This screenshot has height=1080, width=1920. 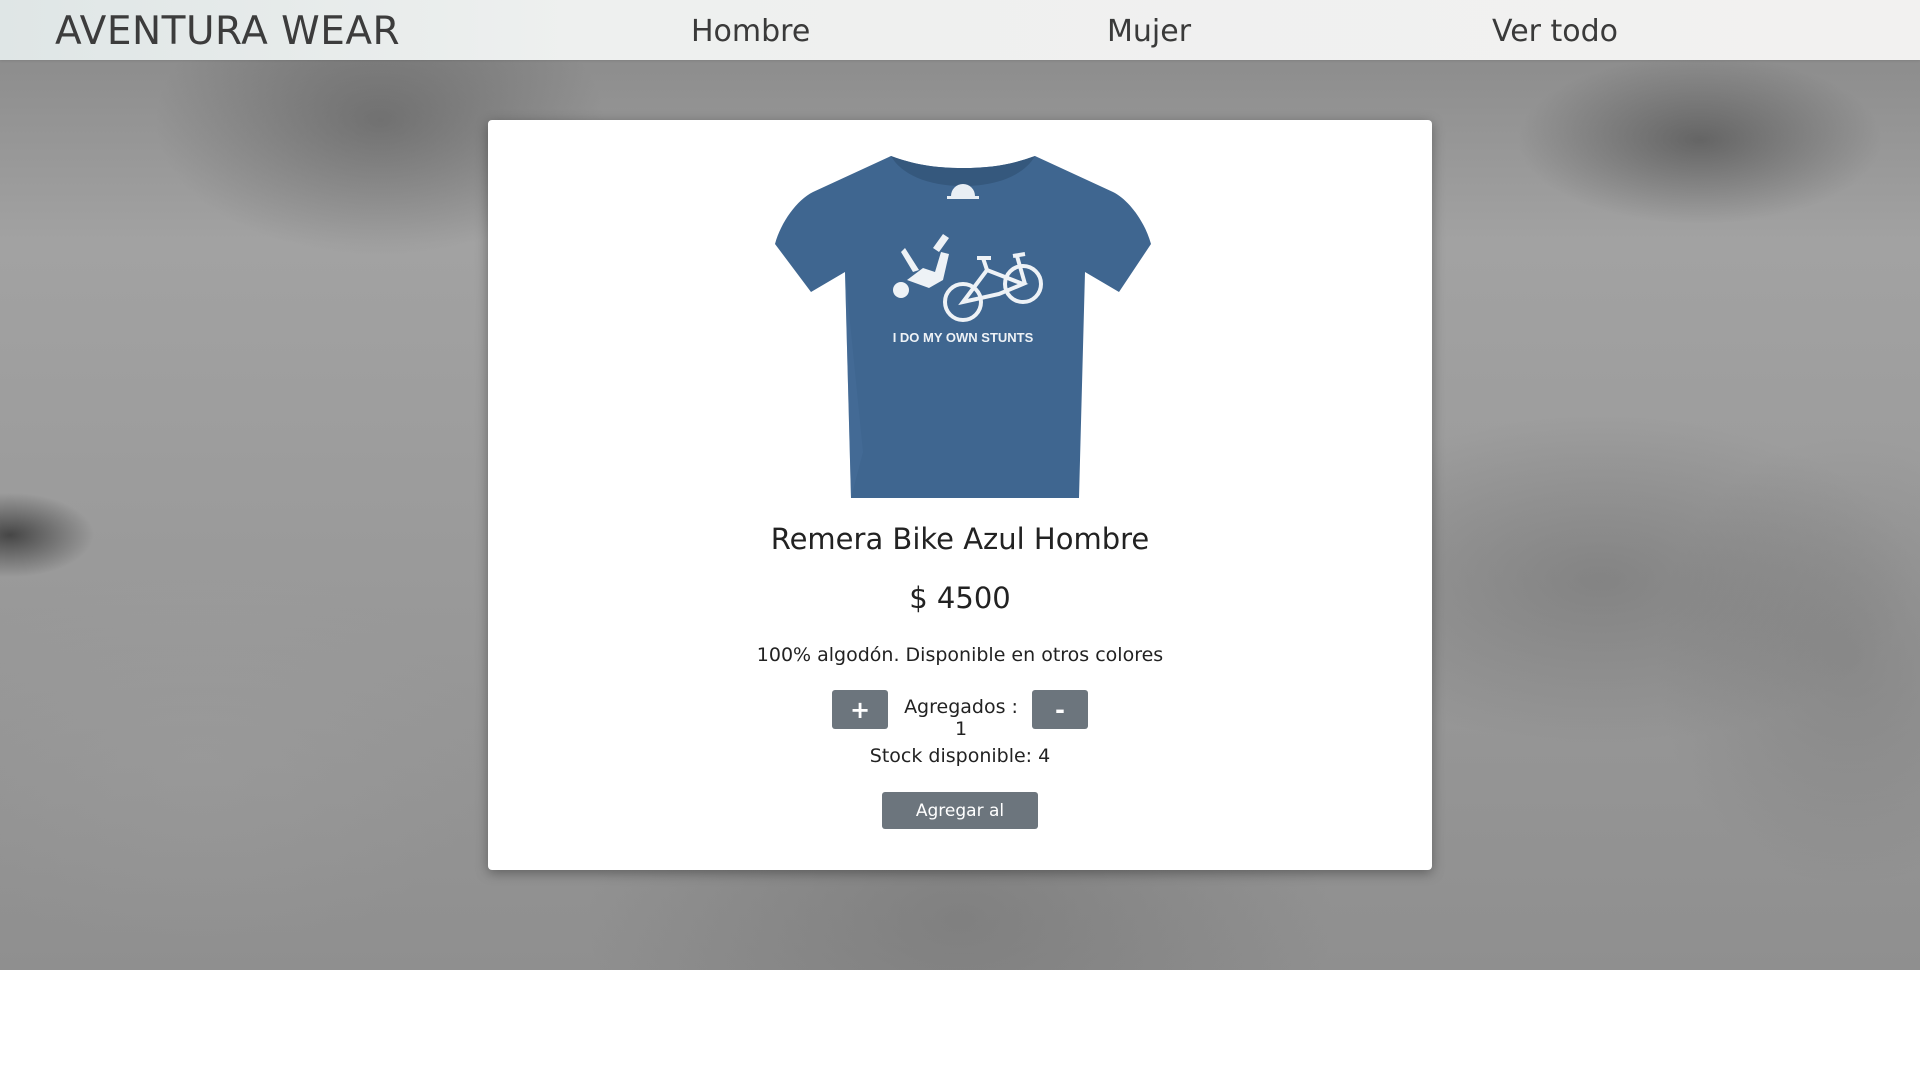 What do you see at coordinates (960, 598) in the screenshot?
I see `product-price: $ 4500` at bounding box center [960, 598].